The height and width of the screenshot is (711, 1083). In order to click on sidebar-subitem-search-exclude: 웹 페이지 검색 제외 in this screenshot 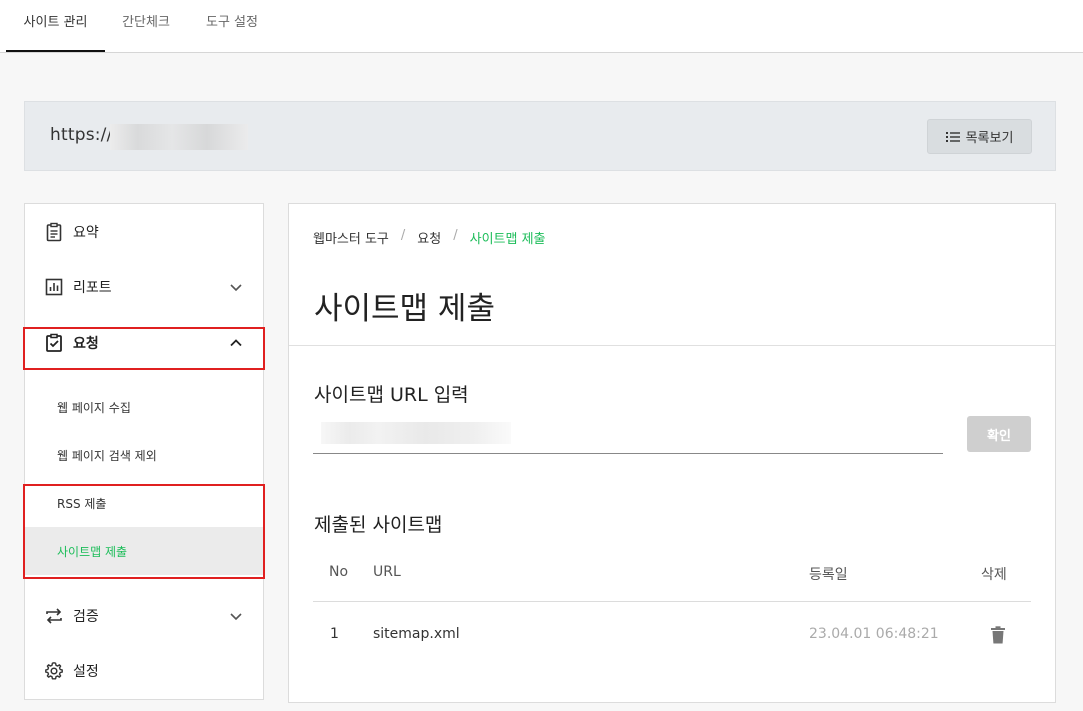, I will do `click(144, 455)`.